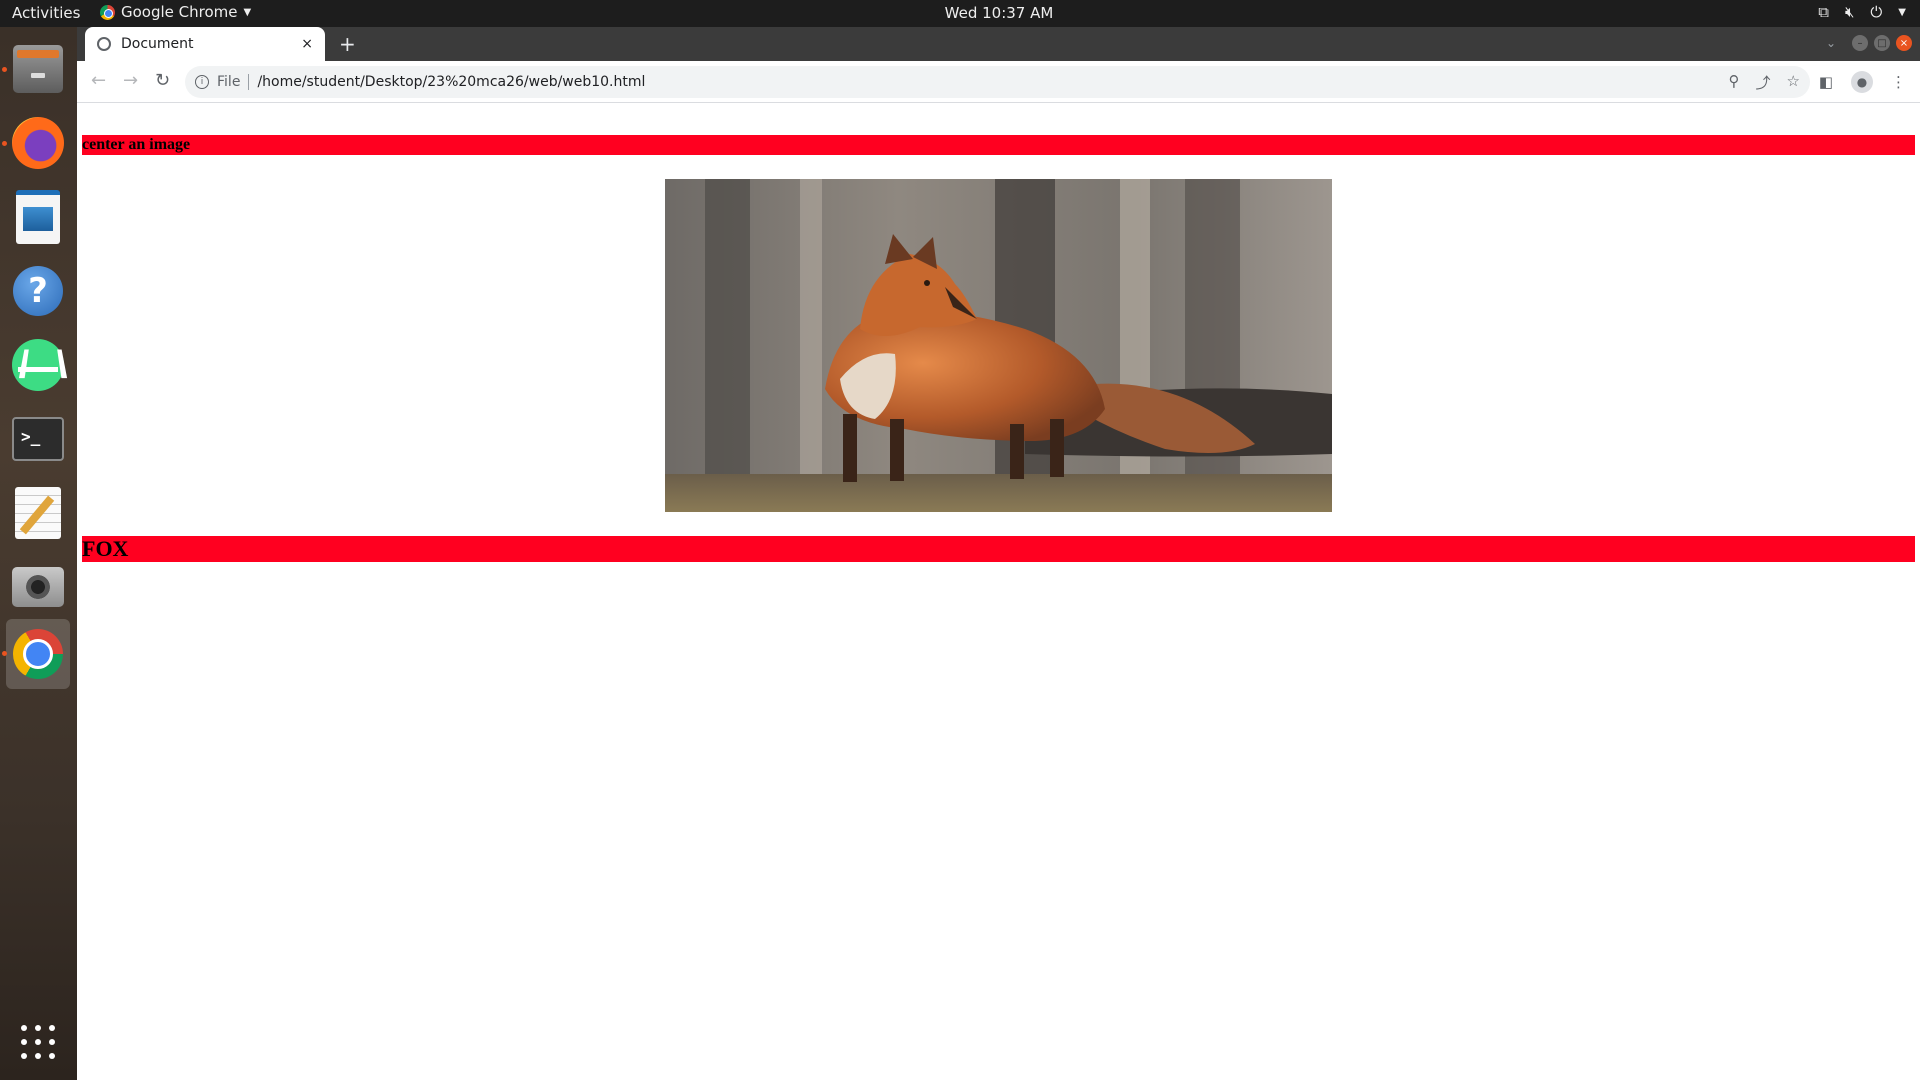 The width and height of the screenshot is (1920, 1080). I want to click on tab-search-icon: ⌄, so click(1831, 43).